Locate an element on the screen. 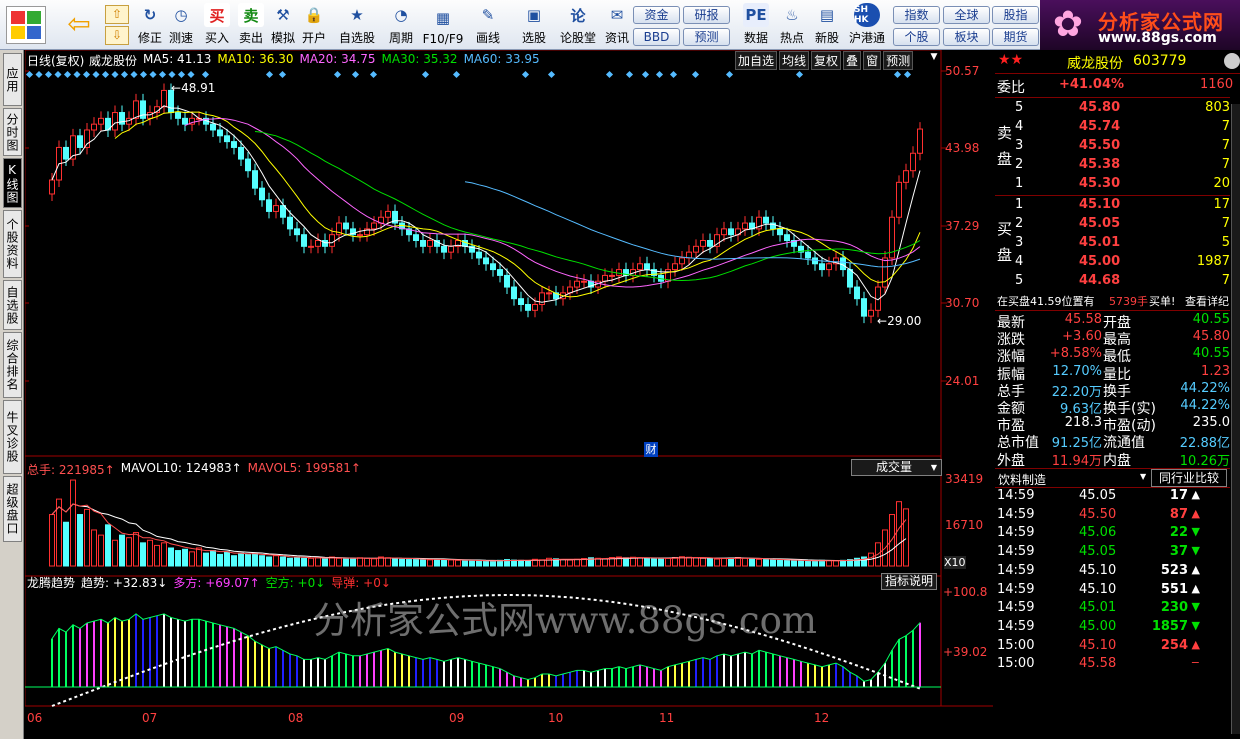 The width and height of the screenshot is (1240, 739). industry-dropdown-icon: ▼ is located at coordinates (1143, 476).